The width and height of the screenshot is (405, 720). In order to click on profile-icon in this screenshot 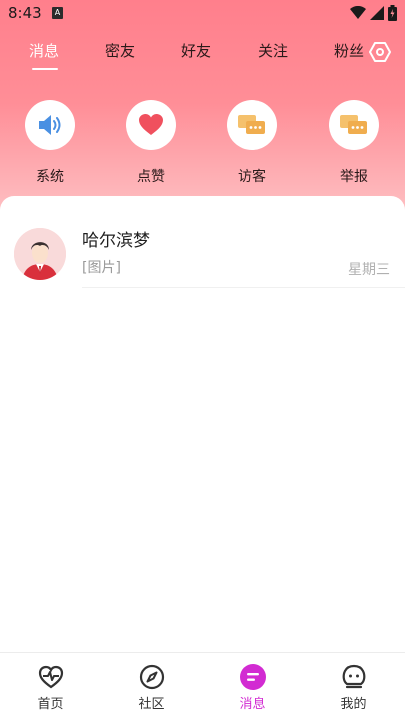, I will do `click(353, 676)`.